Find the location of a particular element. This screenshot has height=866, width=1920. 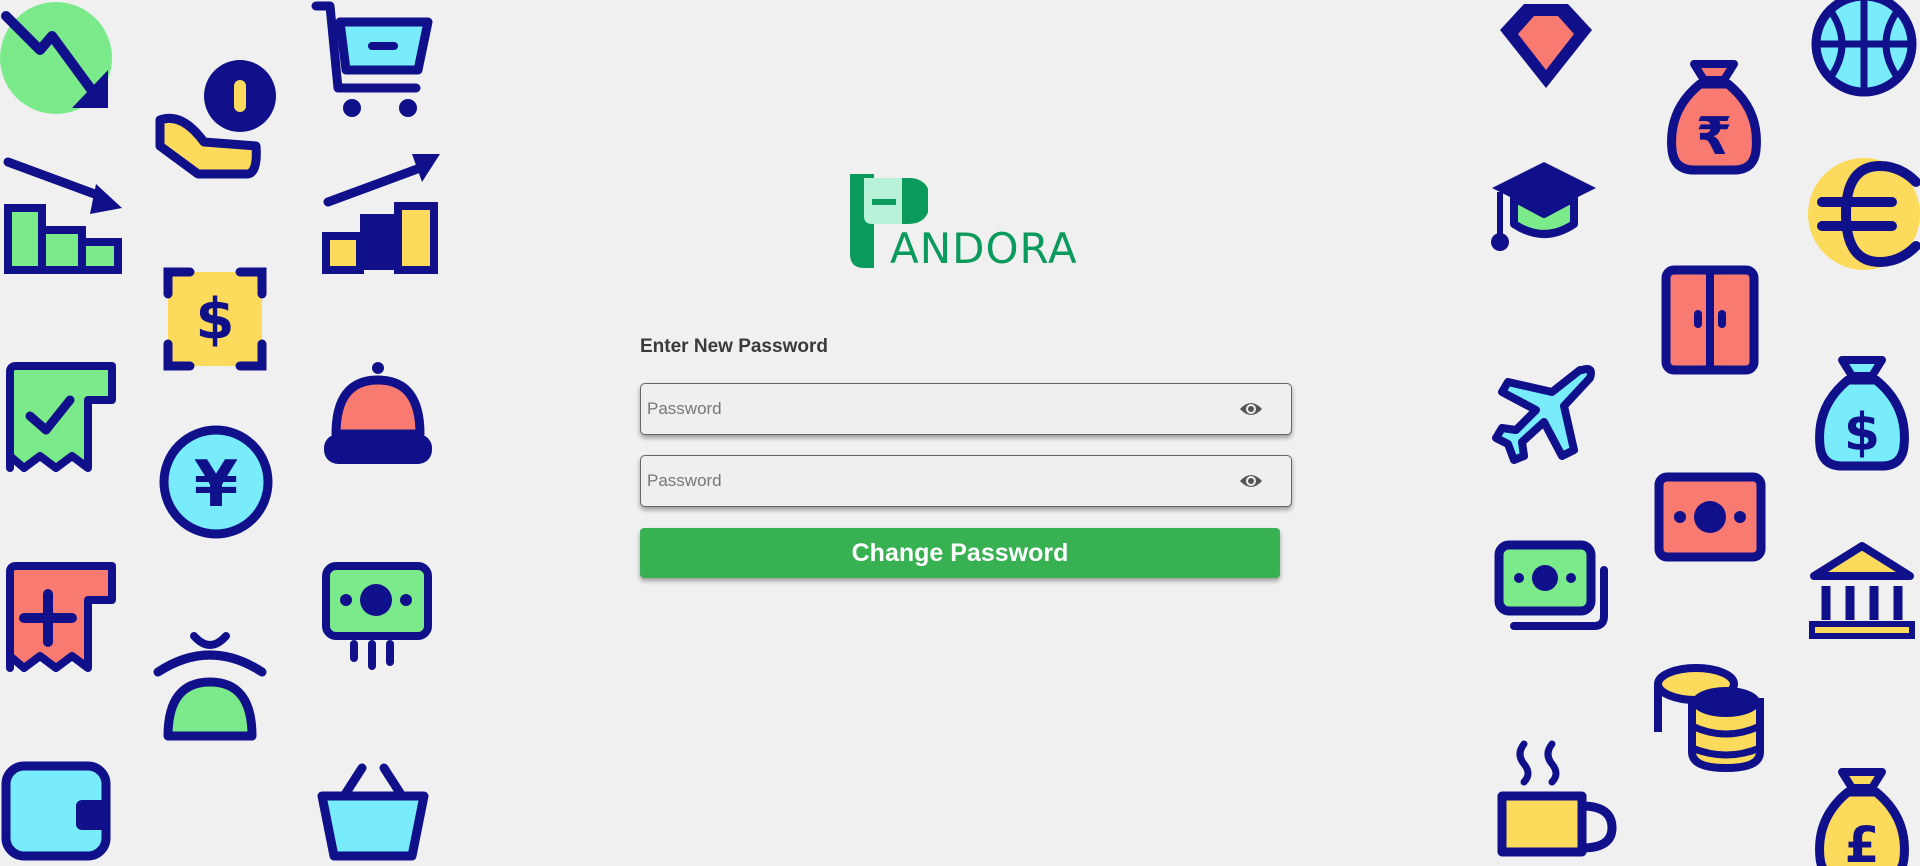

dollar-bag-icon: $ is located at coordinates (1862, 414).